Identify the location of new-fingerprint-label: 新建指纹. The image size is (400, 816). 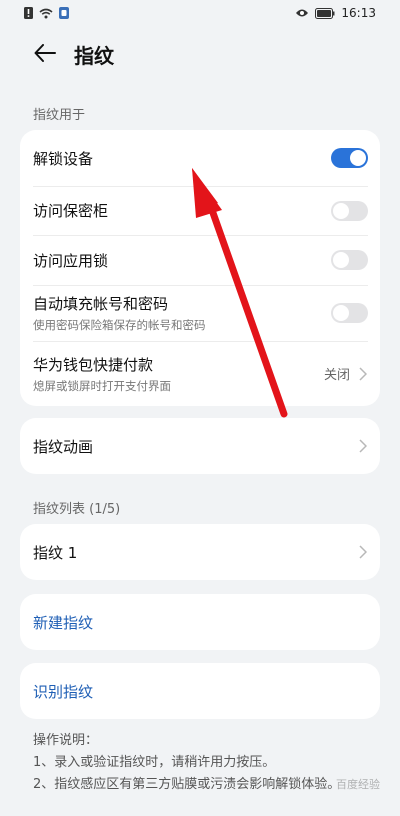
(63, 622).